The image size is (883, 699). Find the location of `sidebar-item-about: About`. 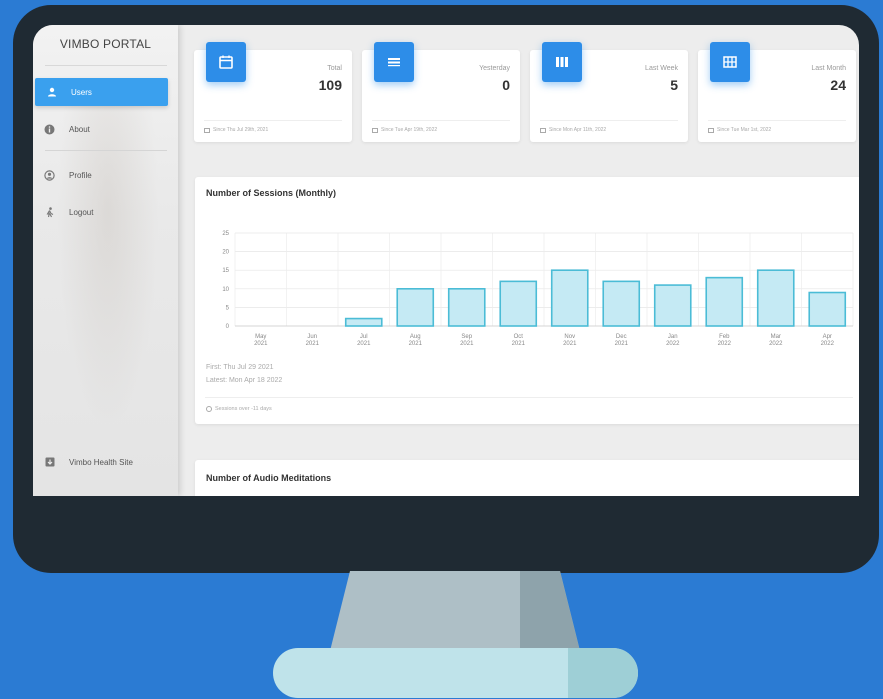

sidebar-item-about: About is located at coordinates (105, 129).